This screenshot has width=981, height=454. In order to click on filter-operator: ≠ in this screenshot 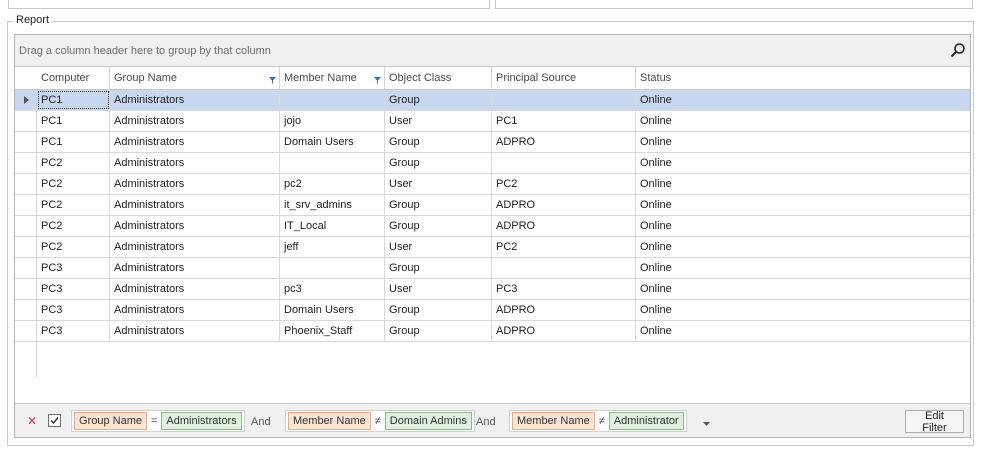, I will do `click(602, 421)`.